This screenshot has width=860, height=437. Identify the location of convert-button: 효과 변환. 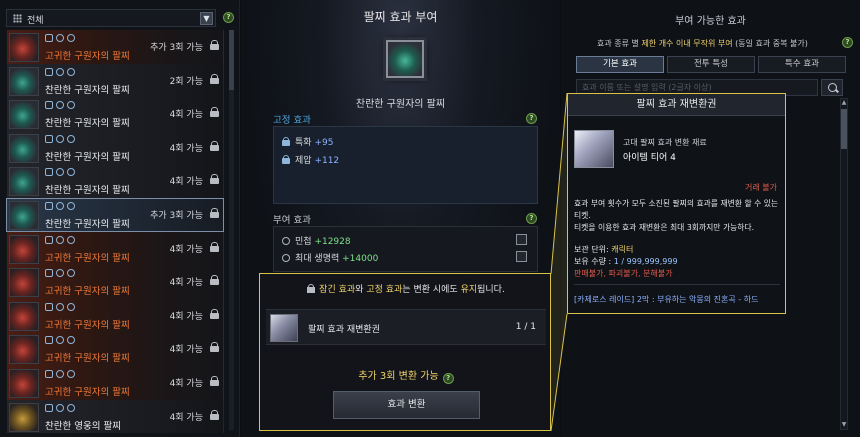
(406, 405).